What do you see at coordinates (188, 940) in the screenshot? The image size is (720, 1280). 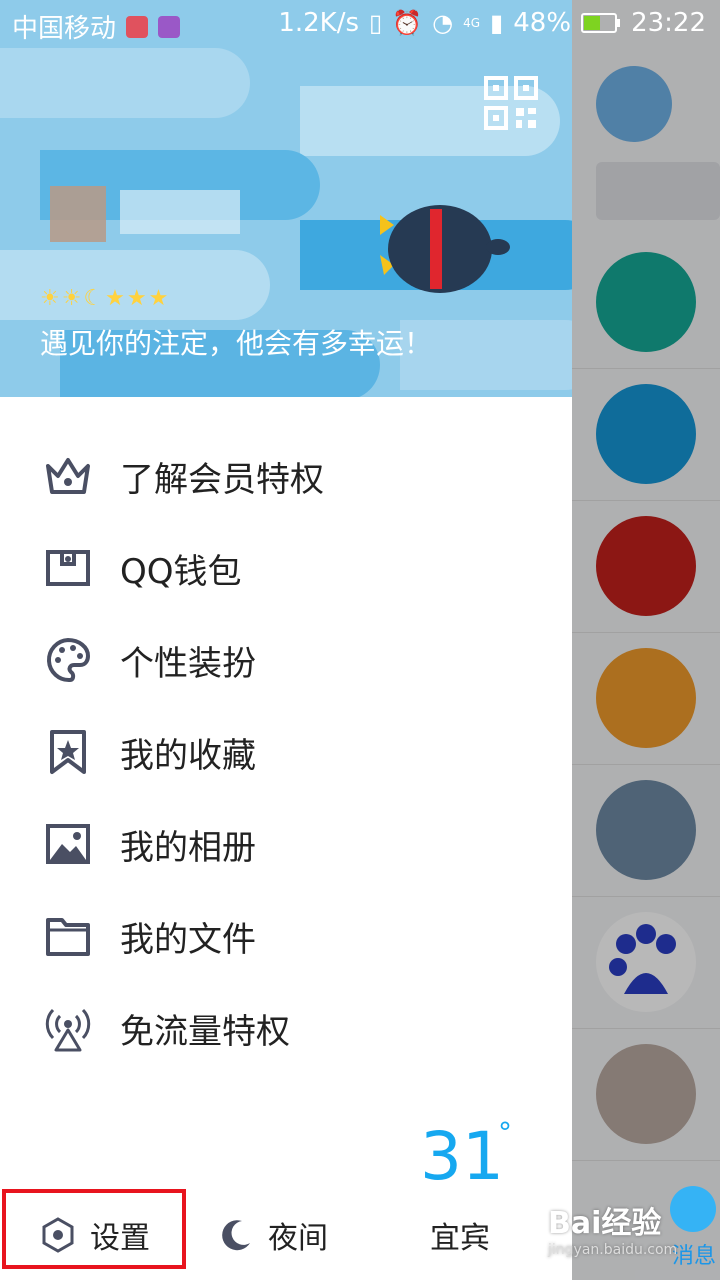 I see `menu-item-label: 我的文件` at bounding box center [188, 940].